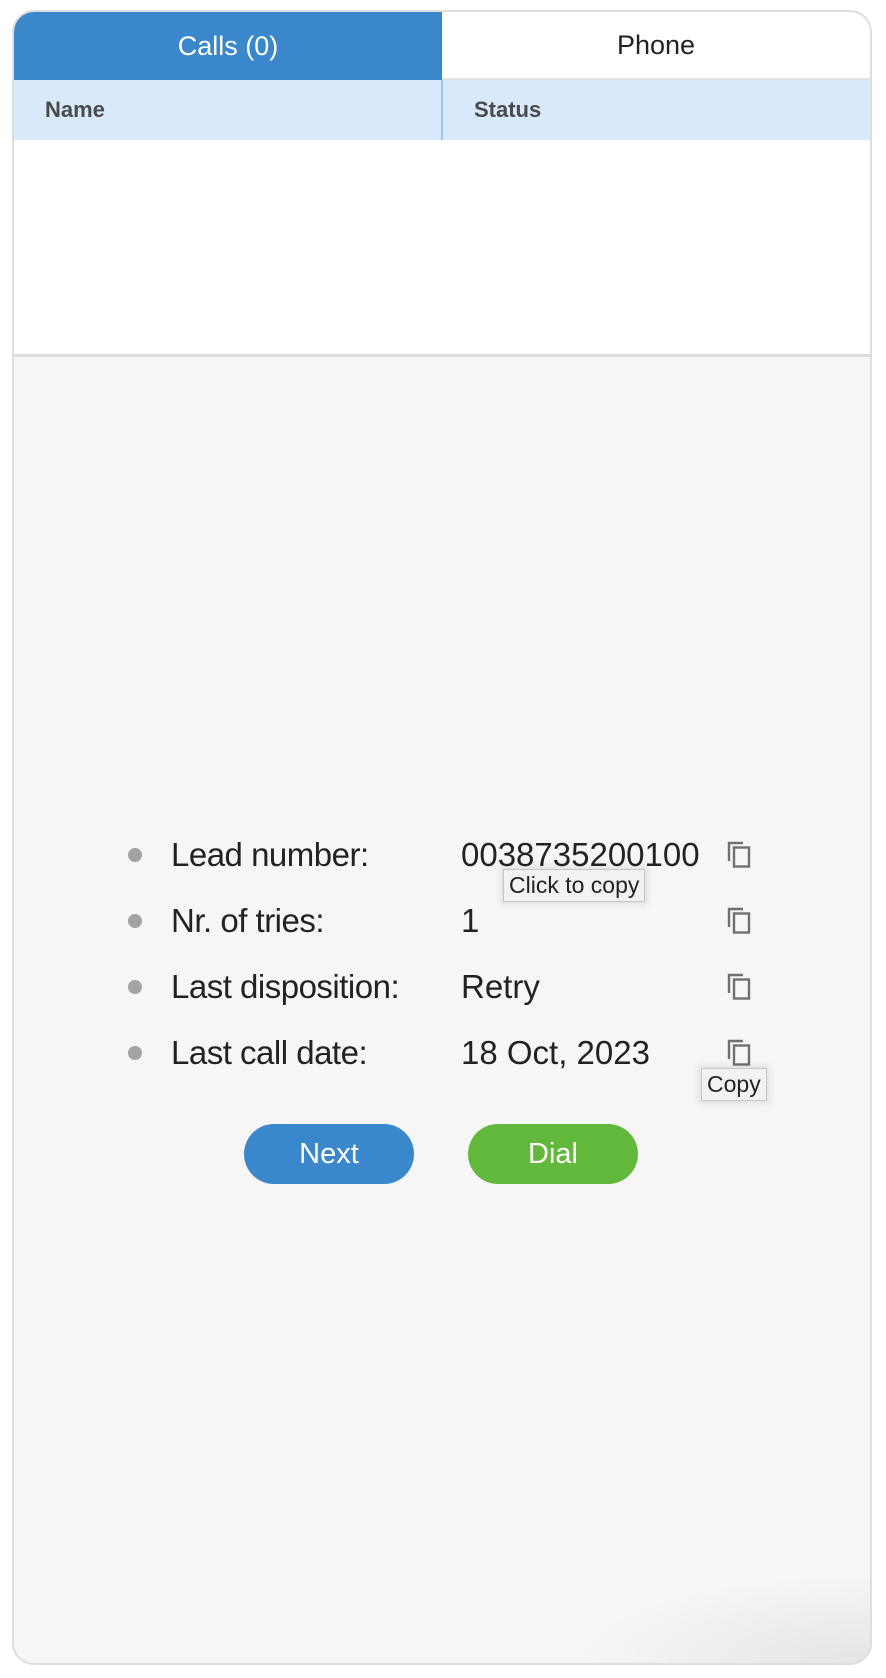  What do you see at coordinates (248, 920) in the screenshot?
I see `tries-label: Nr. of tries:` at bounding box center [248, 920].